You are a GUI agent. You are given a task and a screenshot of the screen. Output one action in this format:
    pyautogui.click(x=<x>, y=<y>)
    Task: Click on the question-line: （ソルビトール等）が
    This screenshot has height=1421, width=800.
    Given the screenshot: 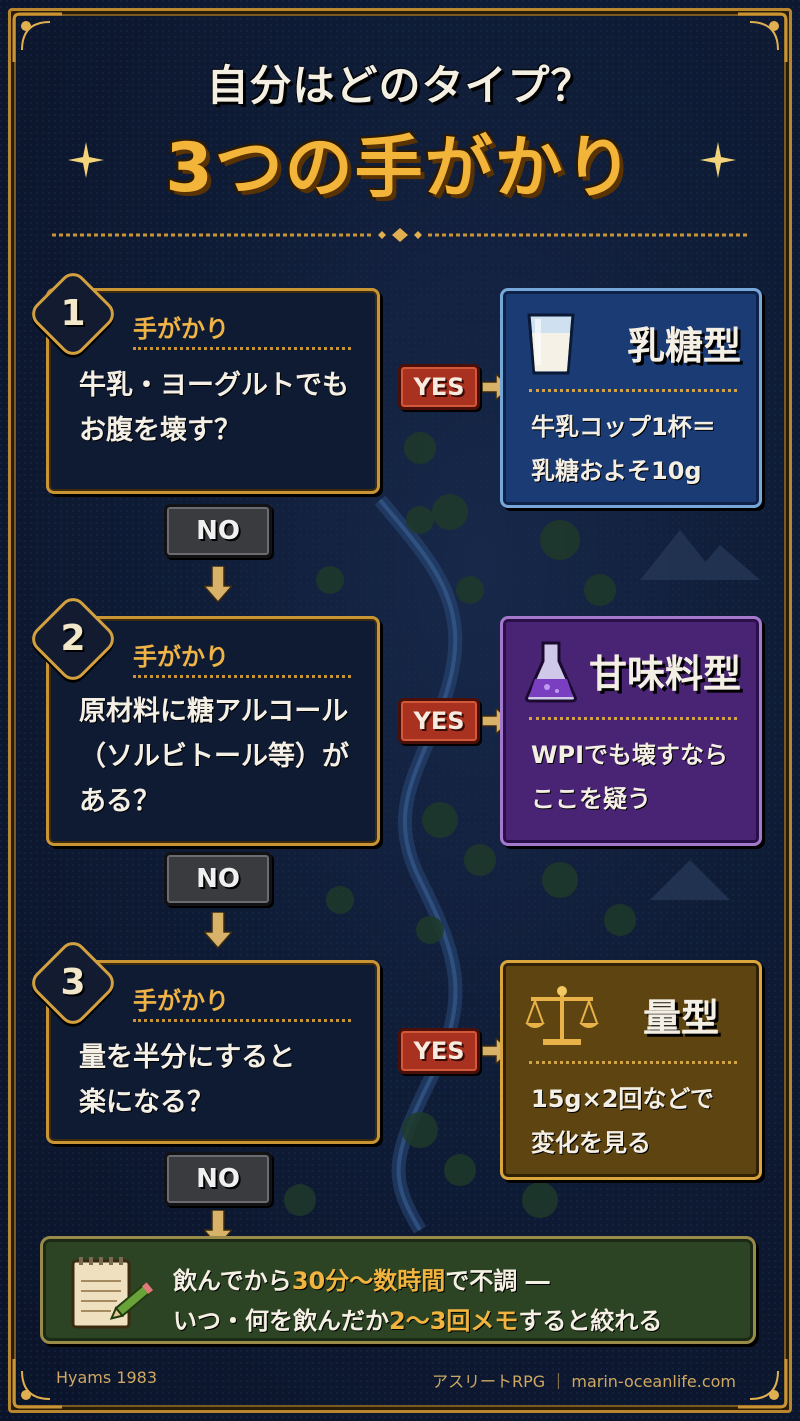 What is the action you would take?
    pyautogui.click(x=214, y=756)
    